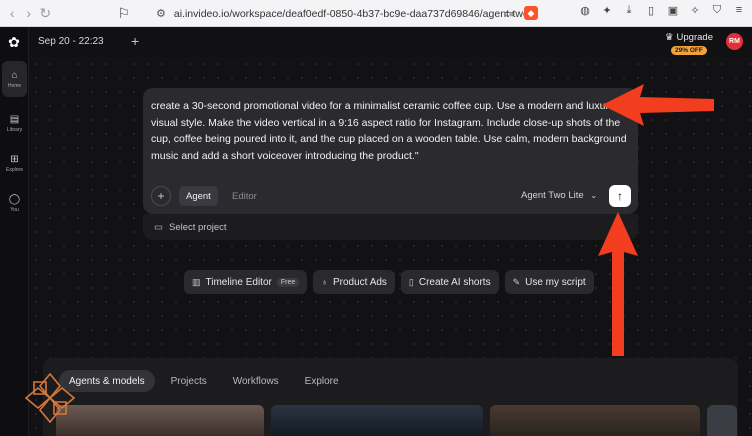 The height and width of the screenshot is (436, 752). I want to click on session-date: Sep 20 - 22:23, so click(71, 41).